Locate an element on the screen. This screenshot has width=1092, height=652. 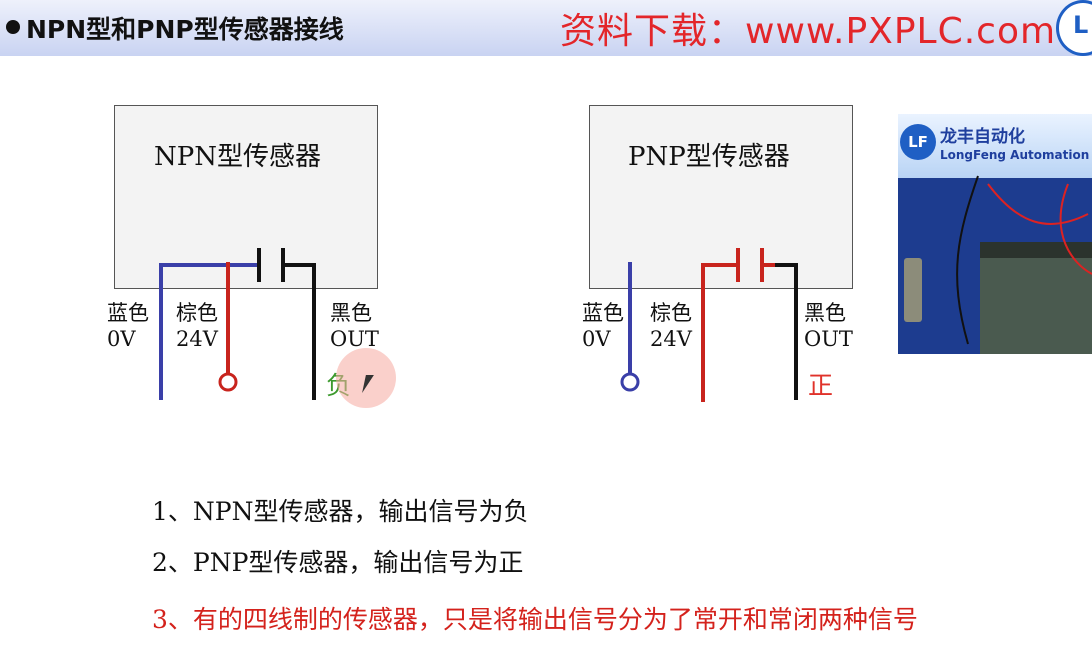
npn-brown-color-label: 棕色 is located at coordinates (197, 313).